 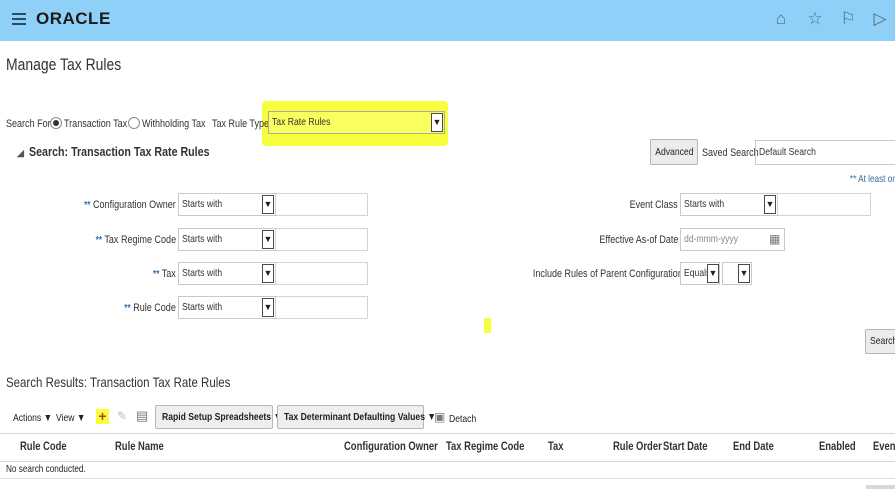 I want to click on field-label-rule-code: ** Rule Code, so click(x=150, y=308).